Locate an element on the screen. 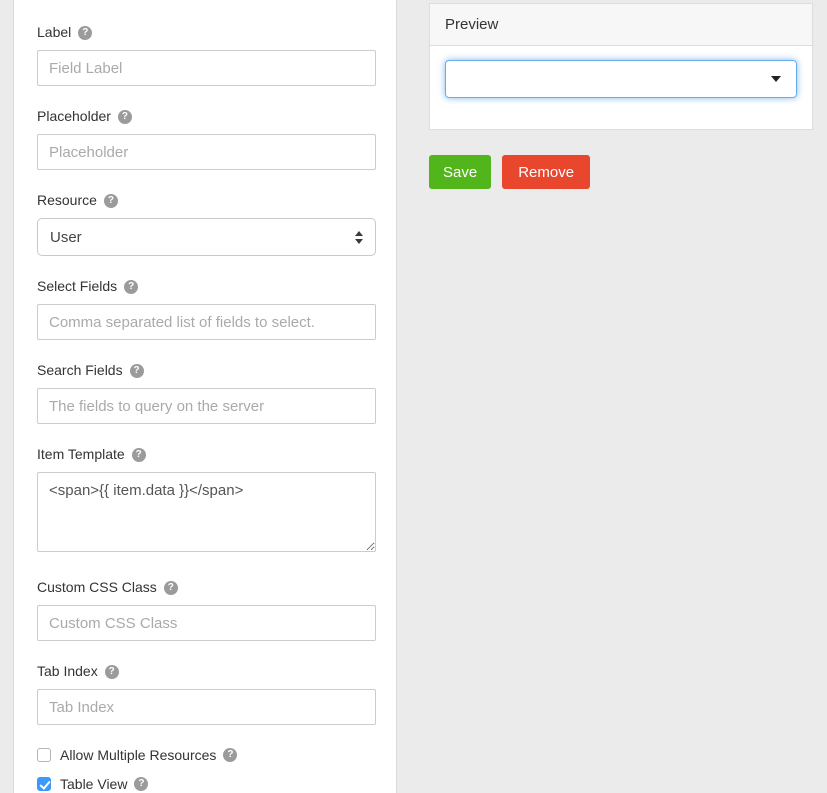  resource-select: User is located at coordinates (206, 237).